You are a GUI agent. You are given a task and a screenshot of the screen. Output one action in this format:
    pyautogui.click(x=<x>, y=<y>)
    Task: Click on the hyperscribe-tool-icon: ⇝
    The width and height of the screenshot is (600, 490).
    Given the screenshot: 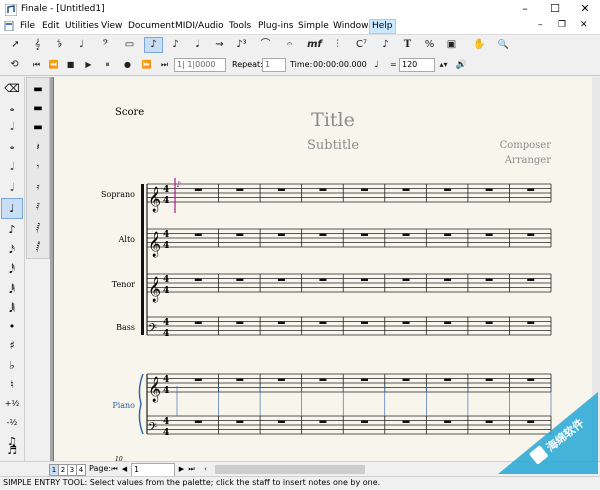 What is the action you would take?
    pyautogui.click(x=219, y=45)
    